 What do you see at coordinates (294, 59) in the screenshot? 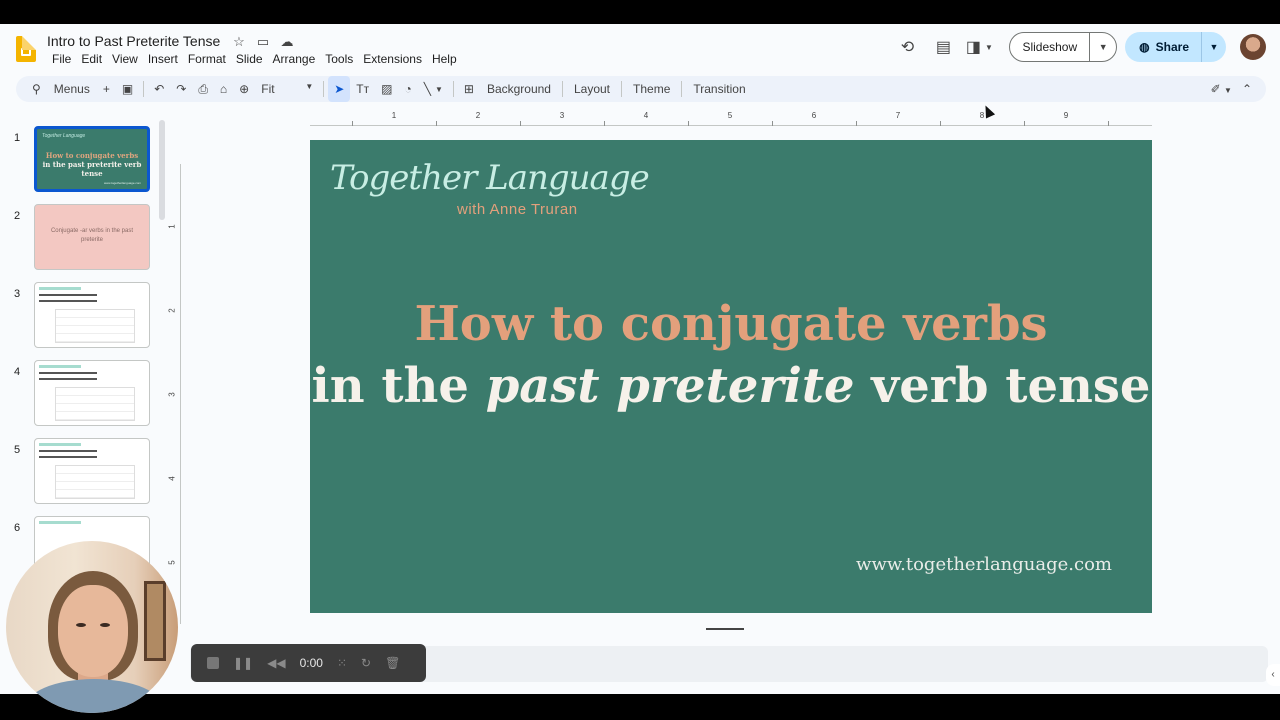
I see `menu-arrange: Arrange` at bounding box center [294, 59].